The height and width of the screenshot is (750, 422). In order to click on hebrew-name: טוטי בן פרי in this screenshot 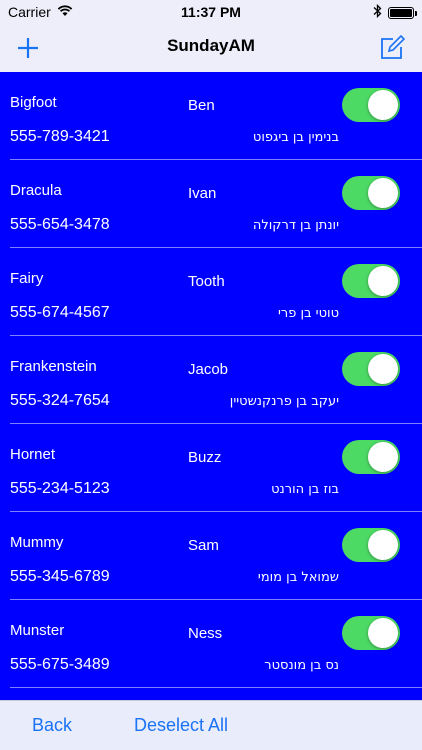, I will do `click(308, 313)`.